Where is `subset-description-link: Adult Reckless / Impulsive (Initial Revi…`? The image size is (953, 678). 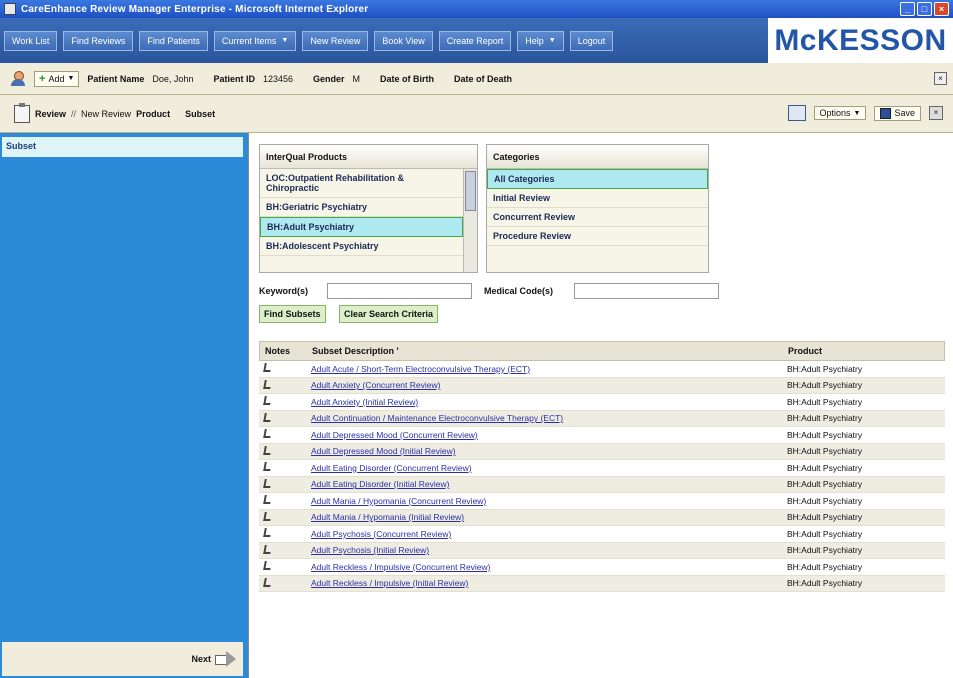 subset-description-link: Adult Reckless / Impulsive (Initial Revi… is located at coordinates (544, 583).